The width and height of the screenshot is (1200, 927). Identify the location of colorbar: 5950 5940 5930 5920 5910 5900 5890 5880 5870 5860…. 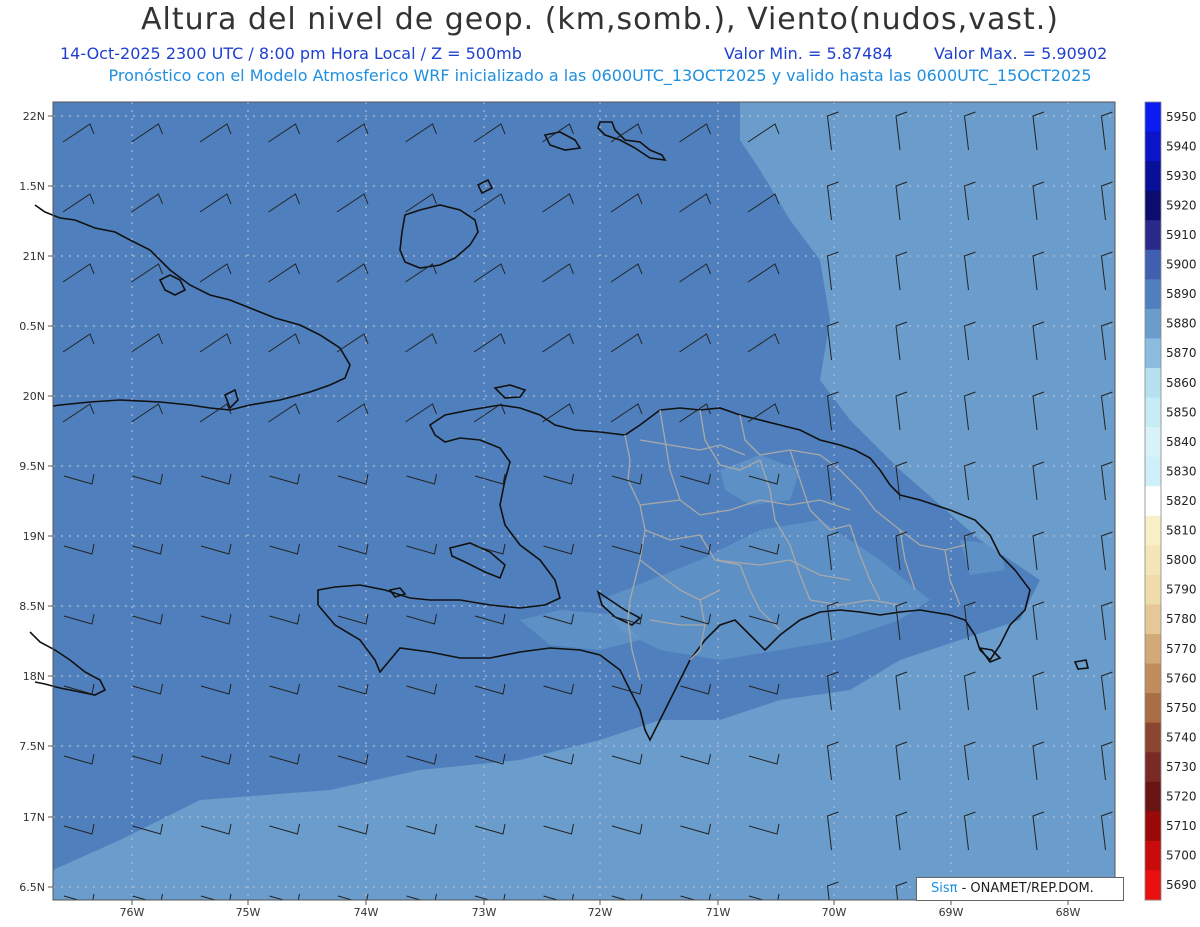
(1170, 501).